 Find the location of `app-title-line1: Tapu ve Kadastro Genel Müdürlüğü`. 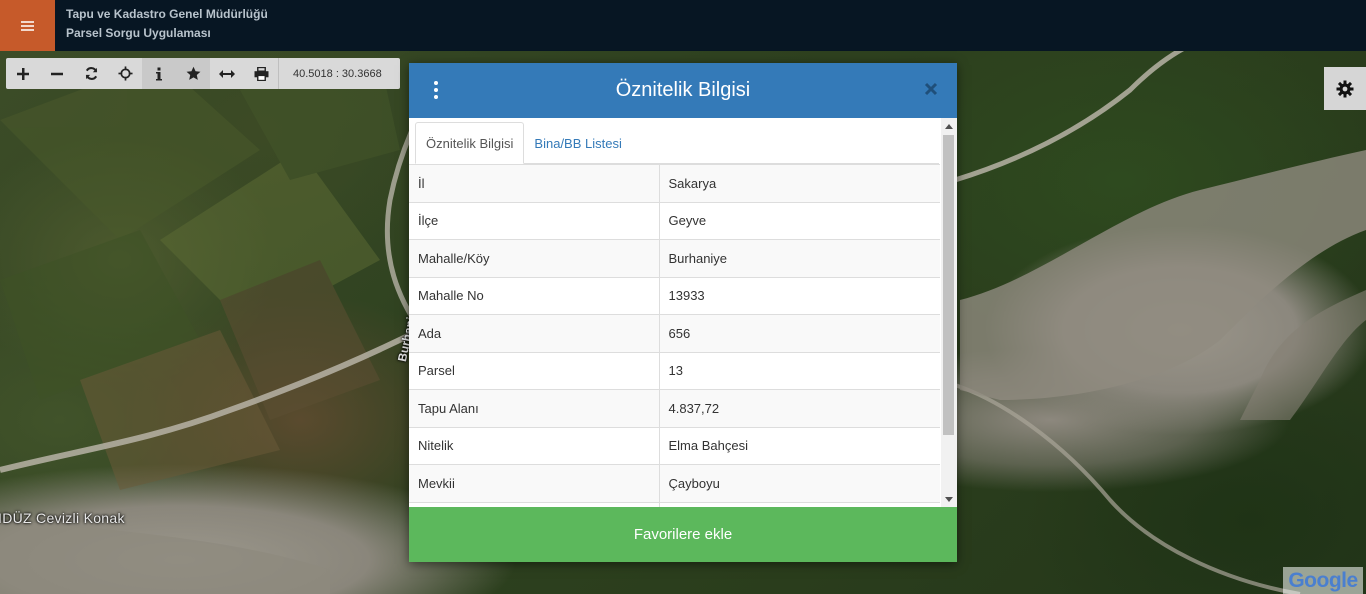

app-title-line1: Tapu ve Kadastro Genel Müdürlüğü is located at coordinates (167, 14).